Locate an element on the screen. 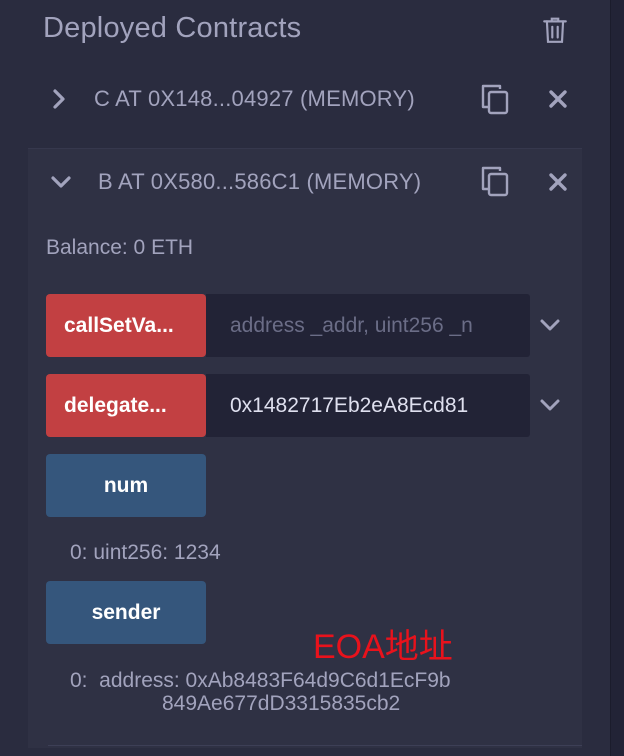 The width and height of the screenshot is (624, 756). trash-icon is located at coordinates (555, 30).